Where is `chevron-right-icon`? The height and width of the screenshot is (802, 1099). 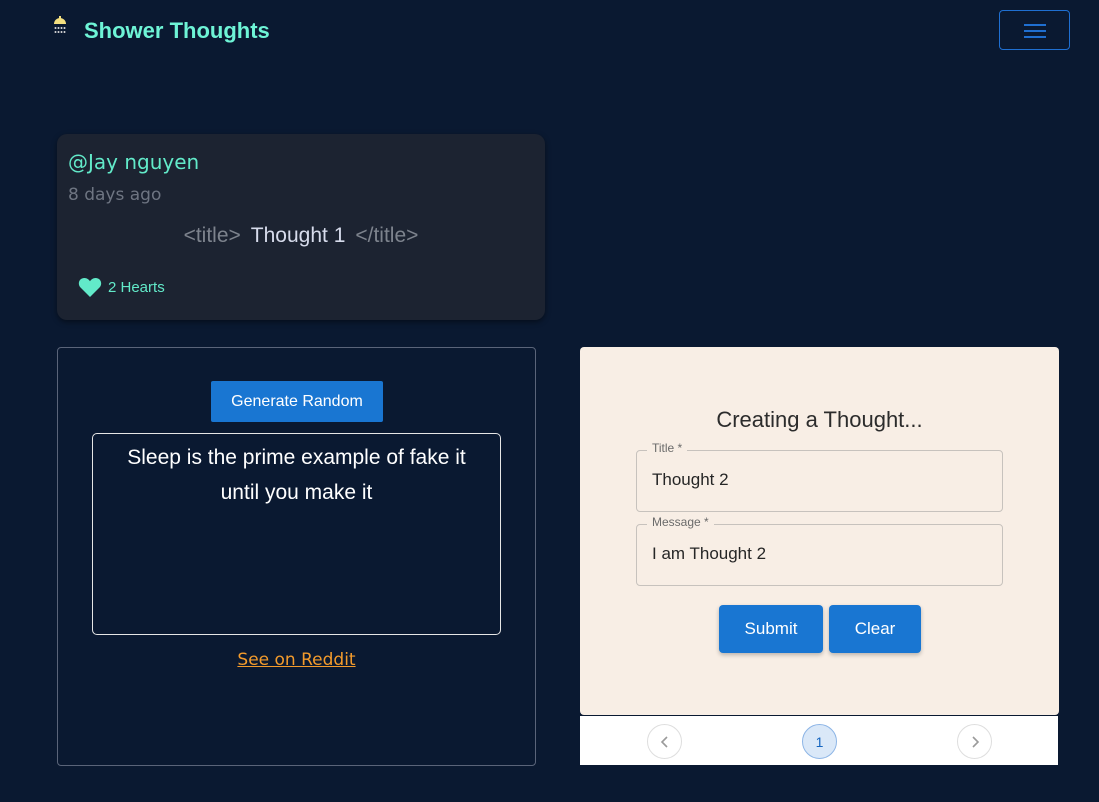 chevron-right-icon is located at coordinates (975, 741).